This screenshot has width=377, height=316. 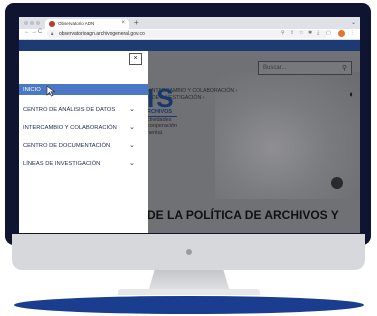 I want to click on url-text: observatorioagn.archivogeneral.gov.co, so click(x=102, y=34).